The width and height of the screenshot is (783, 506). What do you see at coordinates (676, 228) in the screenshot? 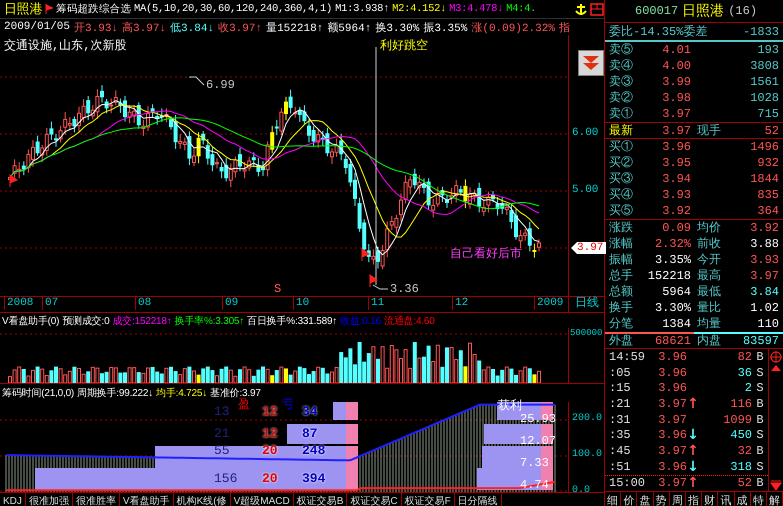
I see `stat-value: 0.09` at bounding box center [676, 228].